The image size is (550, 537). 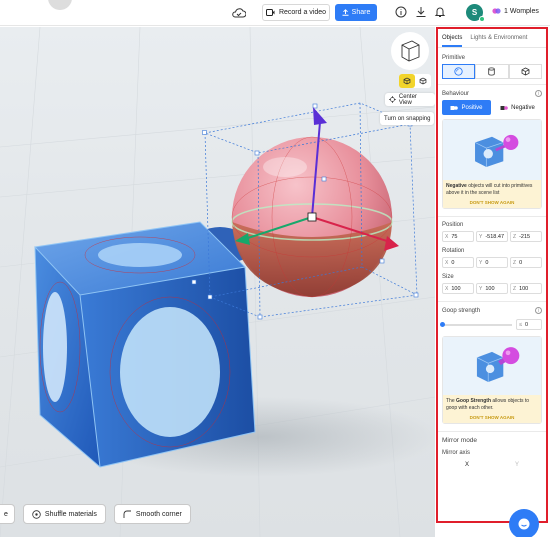 I want to click on rotation-x-value: 0, so click(x=453, y=262).